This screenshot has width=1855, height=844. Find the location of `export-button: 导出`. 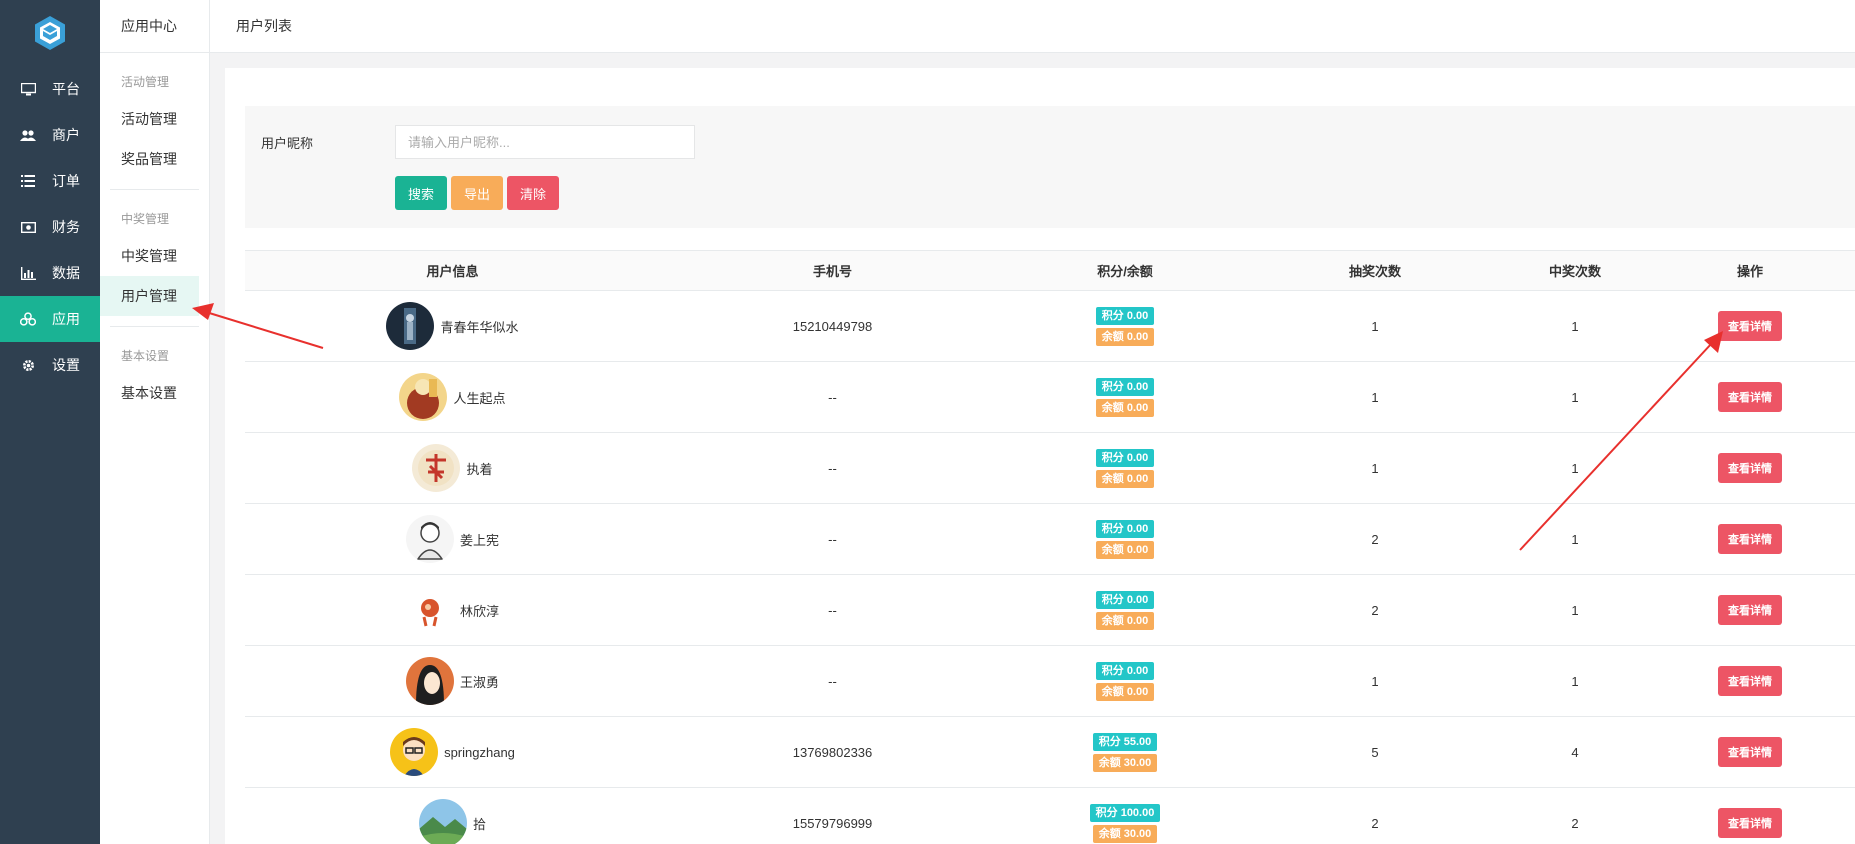

export-button: 导出 is located at coordinates (477, 193).